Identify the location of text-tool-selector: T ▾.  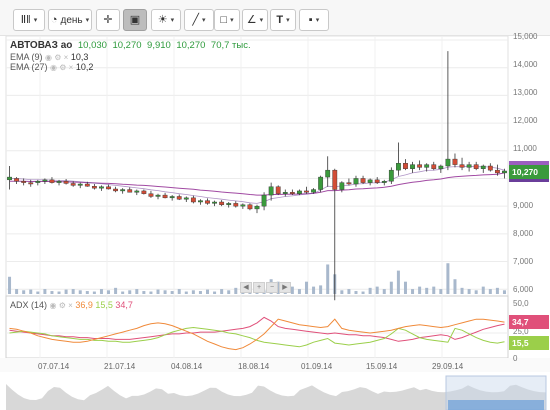
(283, 20).